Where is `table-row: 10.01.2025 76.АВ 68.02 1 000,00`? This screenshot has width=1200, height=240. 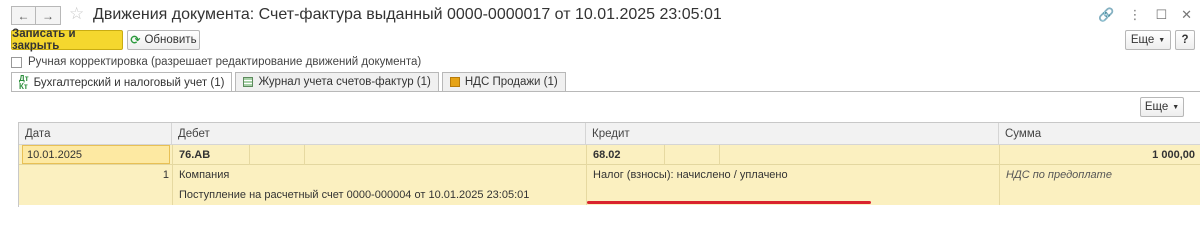
table-row: 10.01.2025 76.АВ 68.02 1 000,00 is located at coordinates (609, 155).